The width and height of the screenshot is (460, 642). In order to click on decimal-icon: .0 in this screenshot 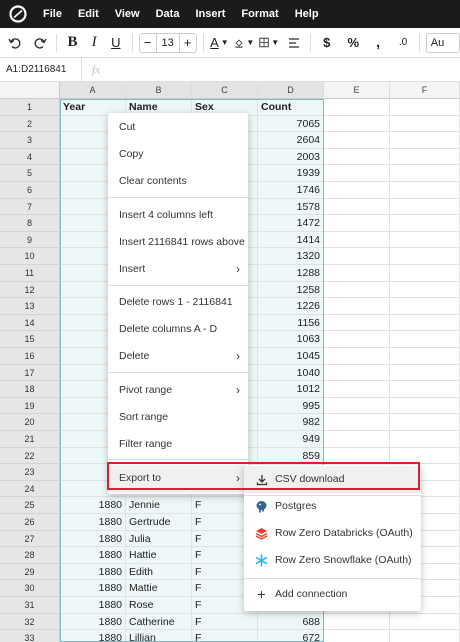, I will do `click(403, 43)`.